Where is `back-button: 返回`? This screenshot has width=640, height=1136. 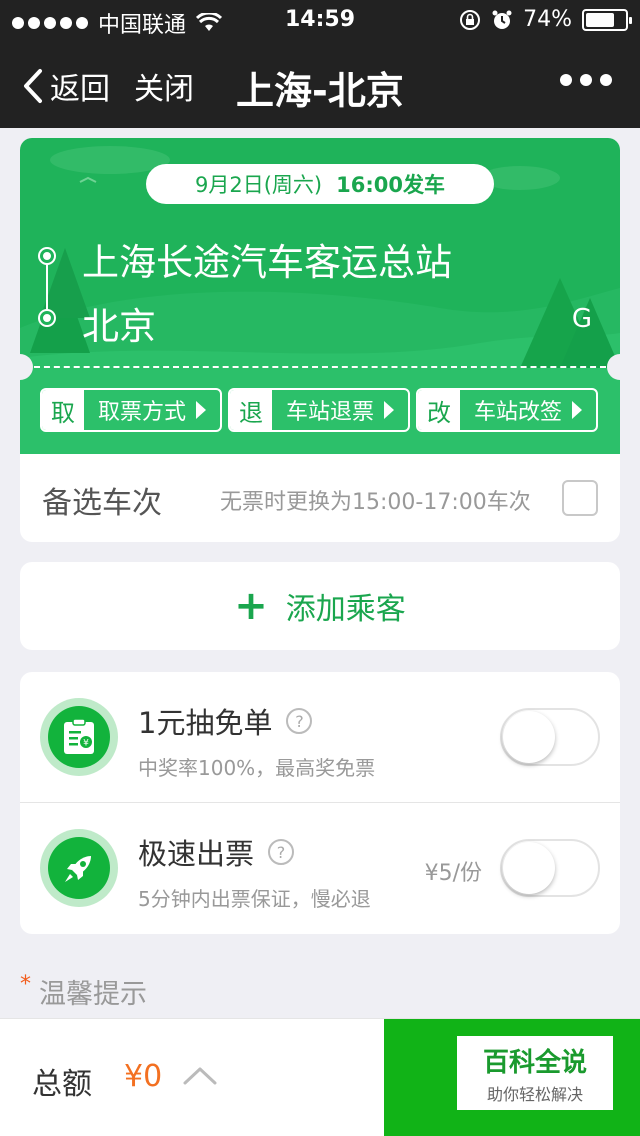
back-button: 返回 is located at coordinates (66, 86).